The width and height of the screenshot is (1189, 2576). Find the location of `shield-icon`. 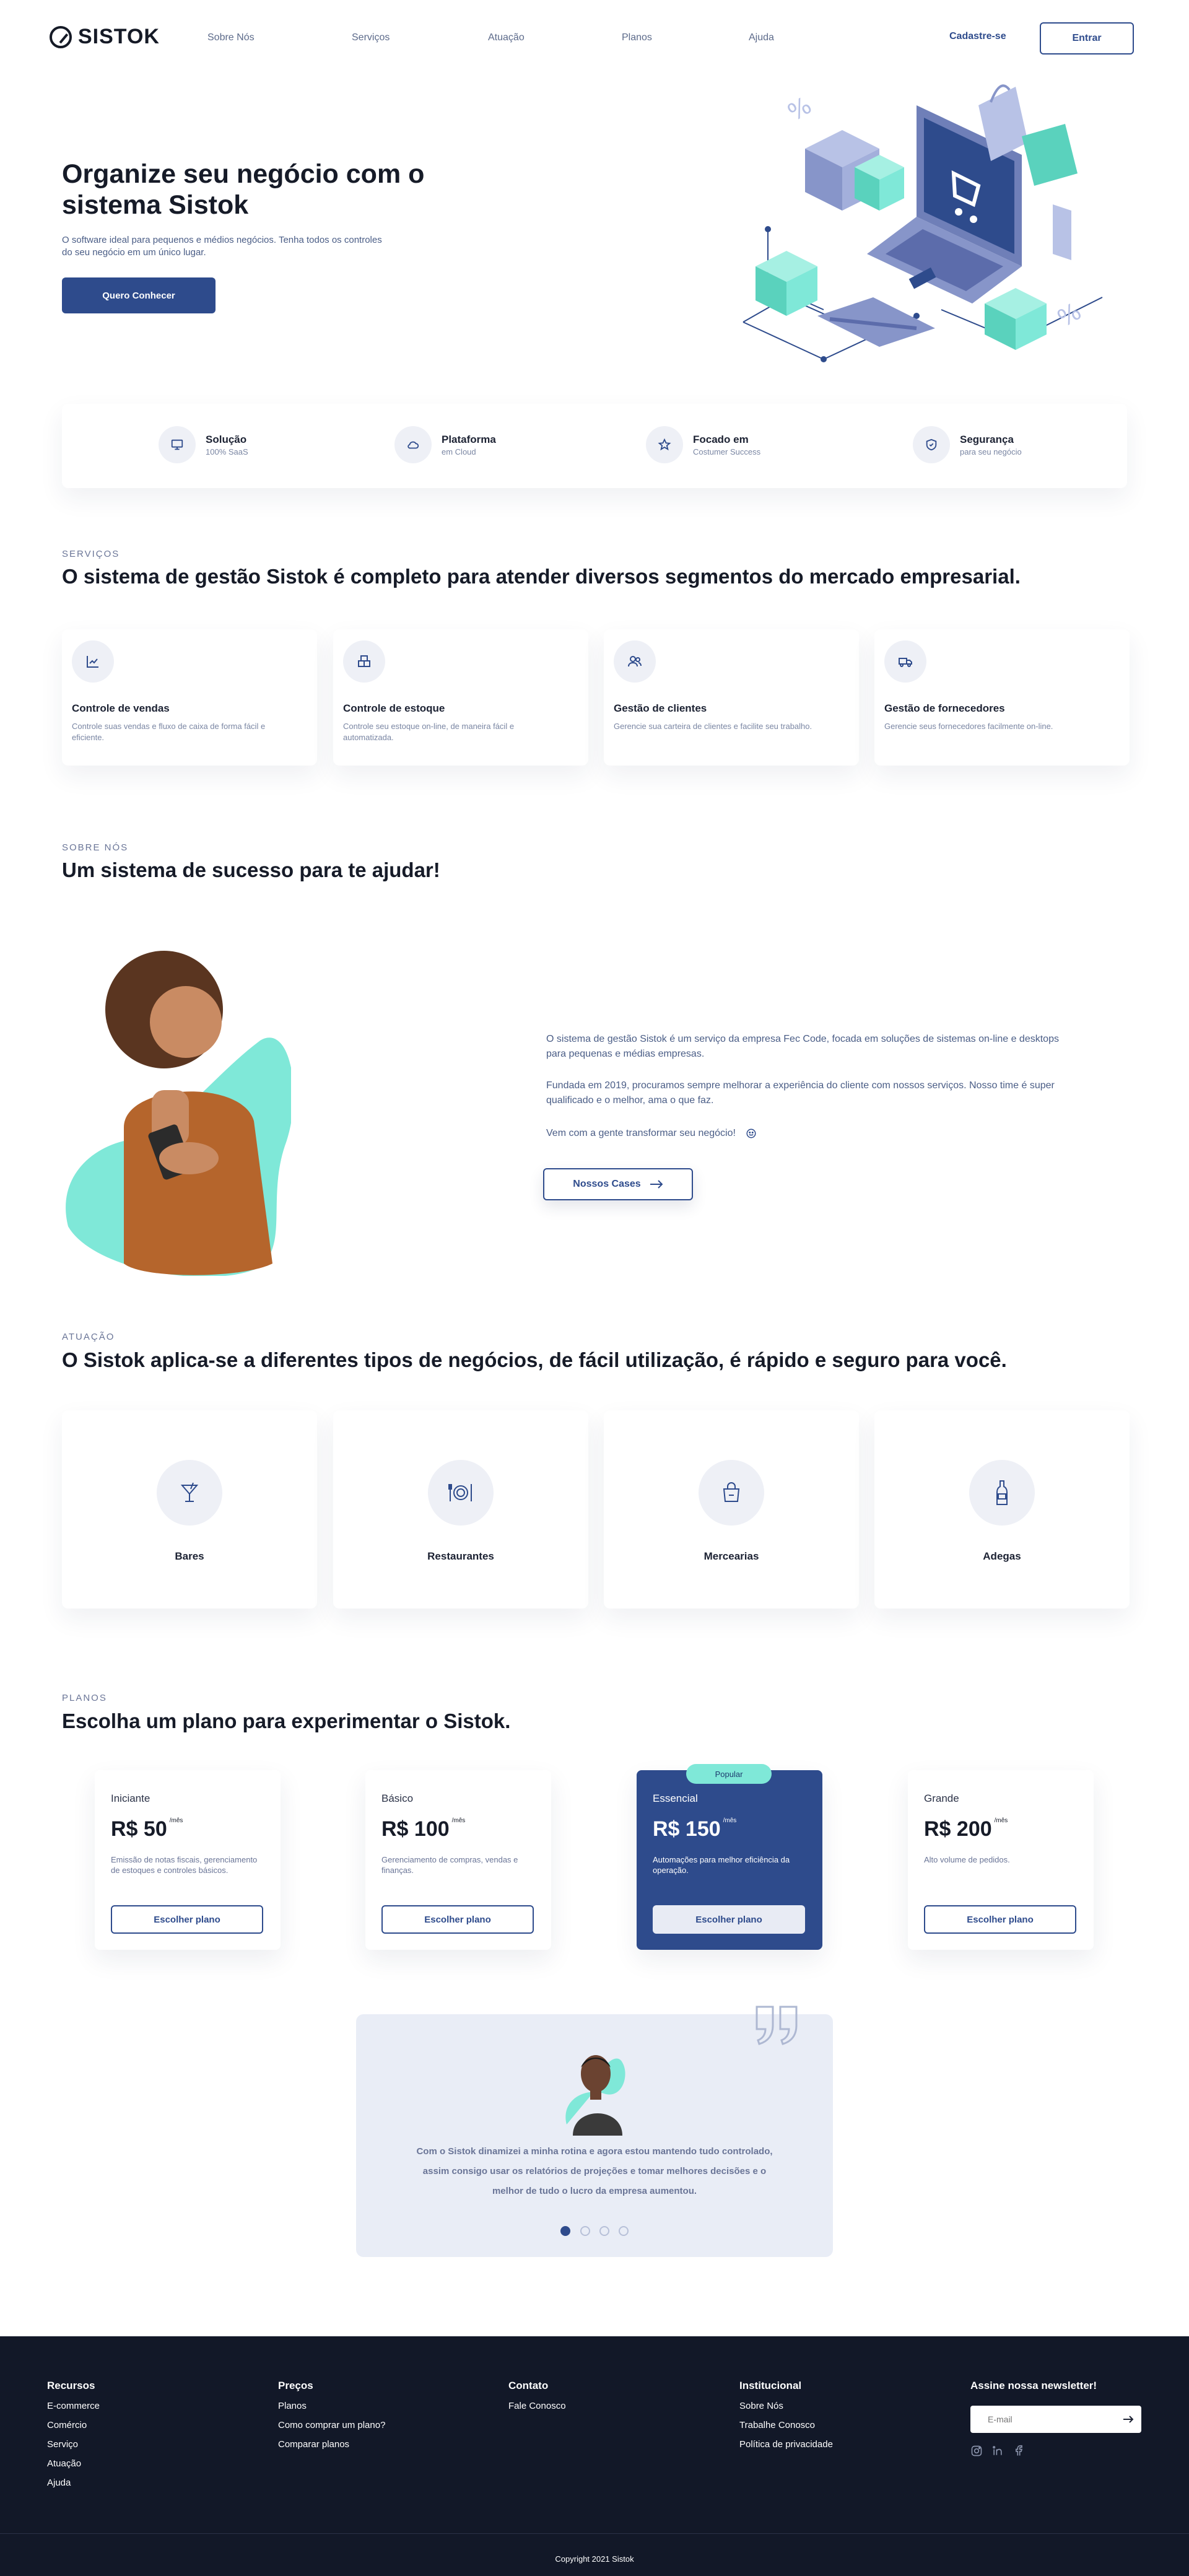

shield-icon is located at coordinates (931, 444).